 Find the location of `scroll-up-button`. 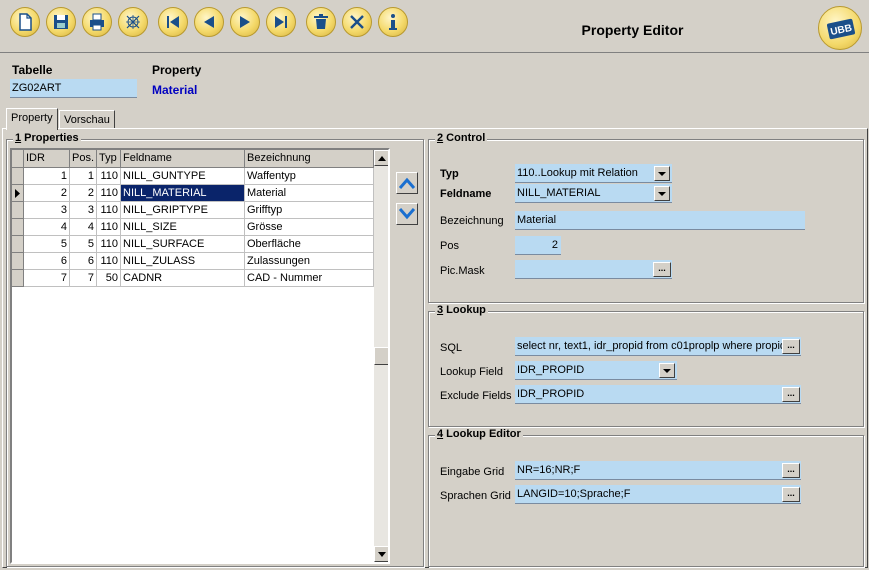

scroll-up-button is located at coordinates (381, 158).